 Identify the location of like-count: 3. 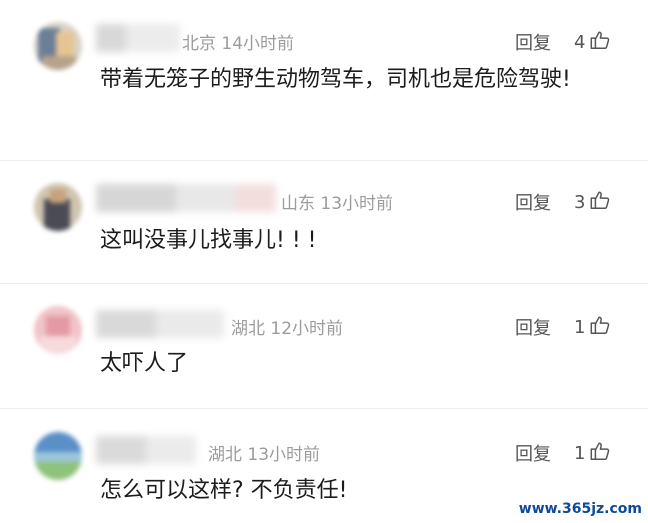
(580, 202).